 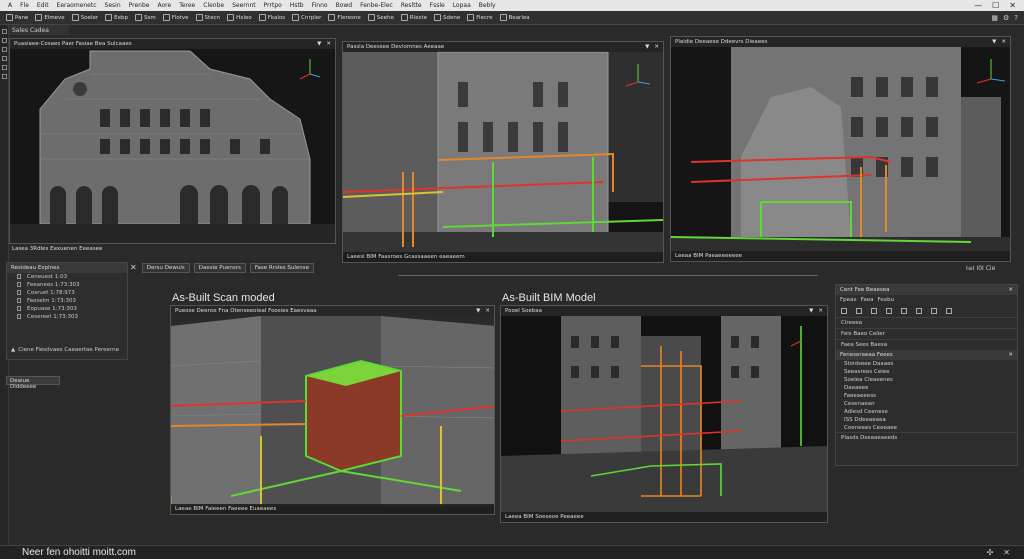 What do you see at coordinates (116, 18) in the screenshot?
I see `toolbar-button: Eebp` at bounding box center [116, 18].